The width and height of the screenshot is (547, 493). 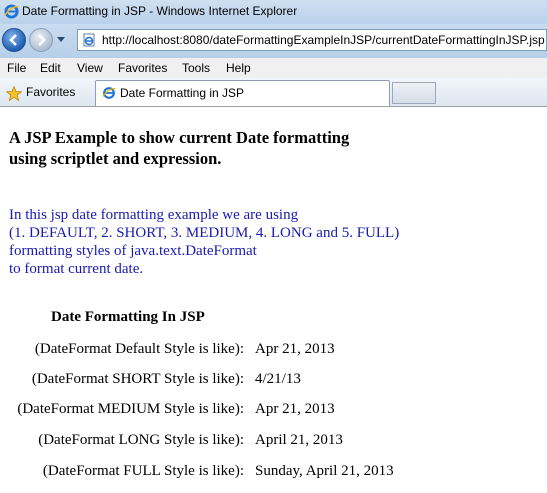 I want to click on row-label-medium: (DateFormat MEDIUM Style is like):, so click(x=130, y=409).